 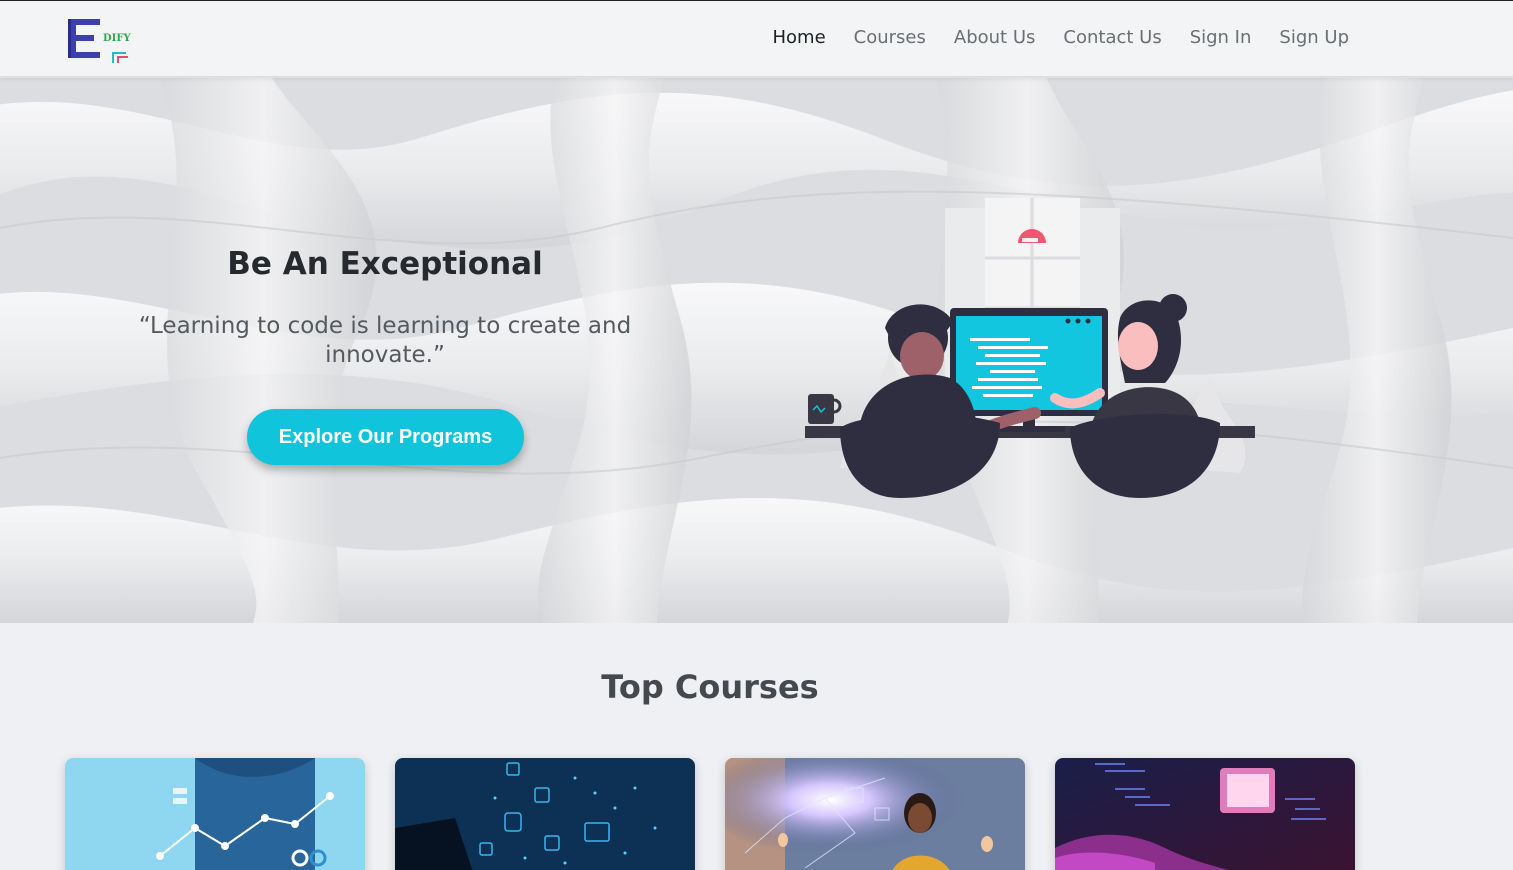 What do you see at coordinates (117, 38) in the screenshot?
I see `svg-text: DIFY` at bounding box center [117, 38].